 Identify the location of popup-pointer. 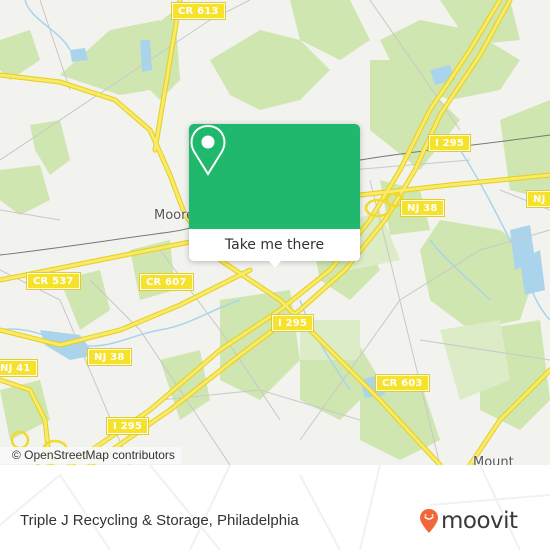
(275, 264).